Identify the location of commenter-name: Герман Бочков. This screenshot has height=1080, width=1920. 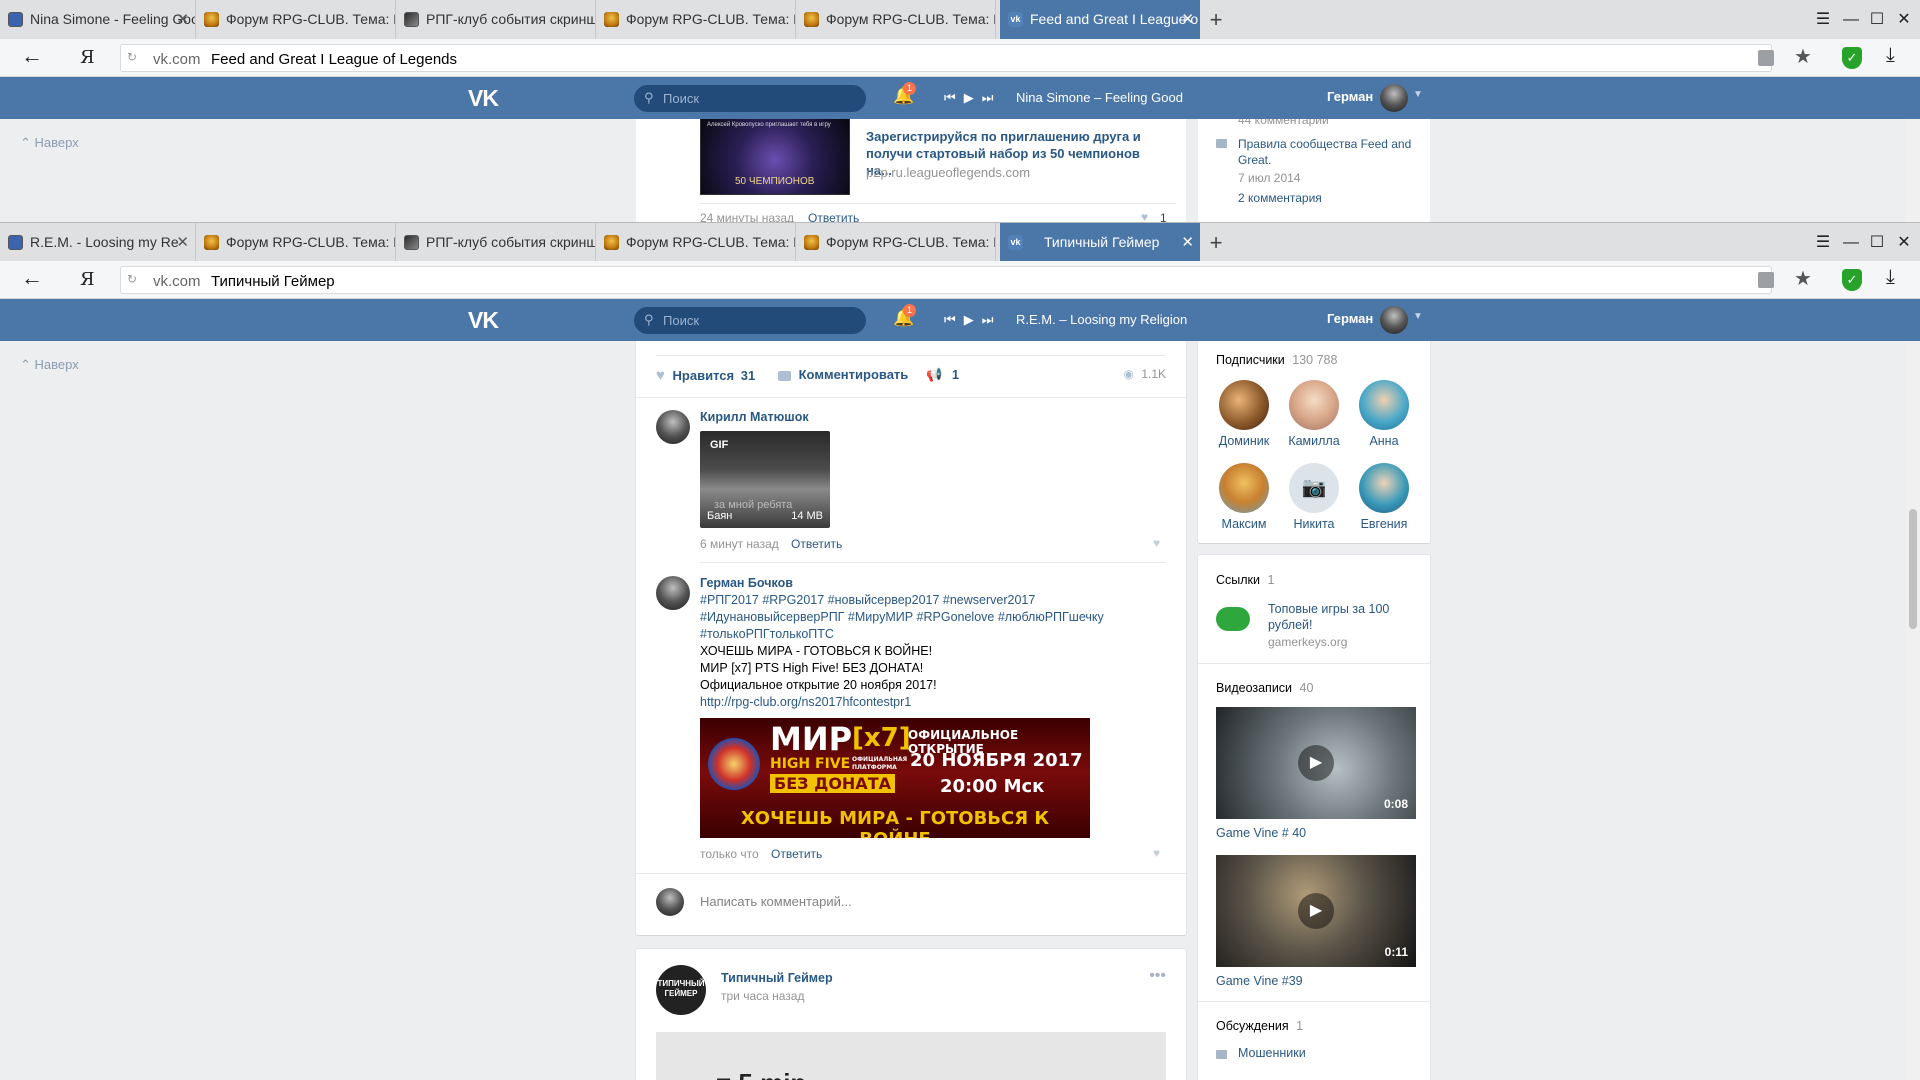
(746, 583).